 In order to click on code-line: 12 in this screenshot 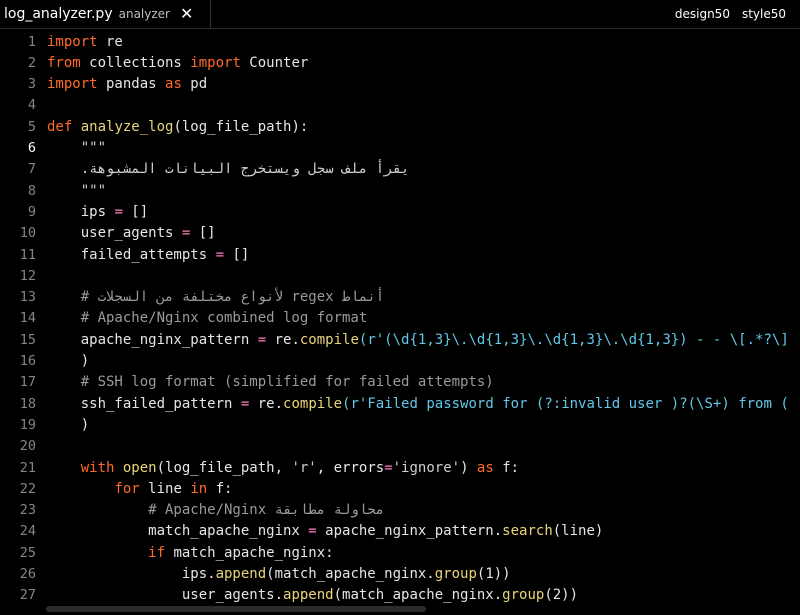, I will do `click(400, 275)`.